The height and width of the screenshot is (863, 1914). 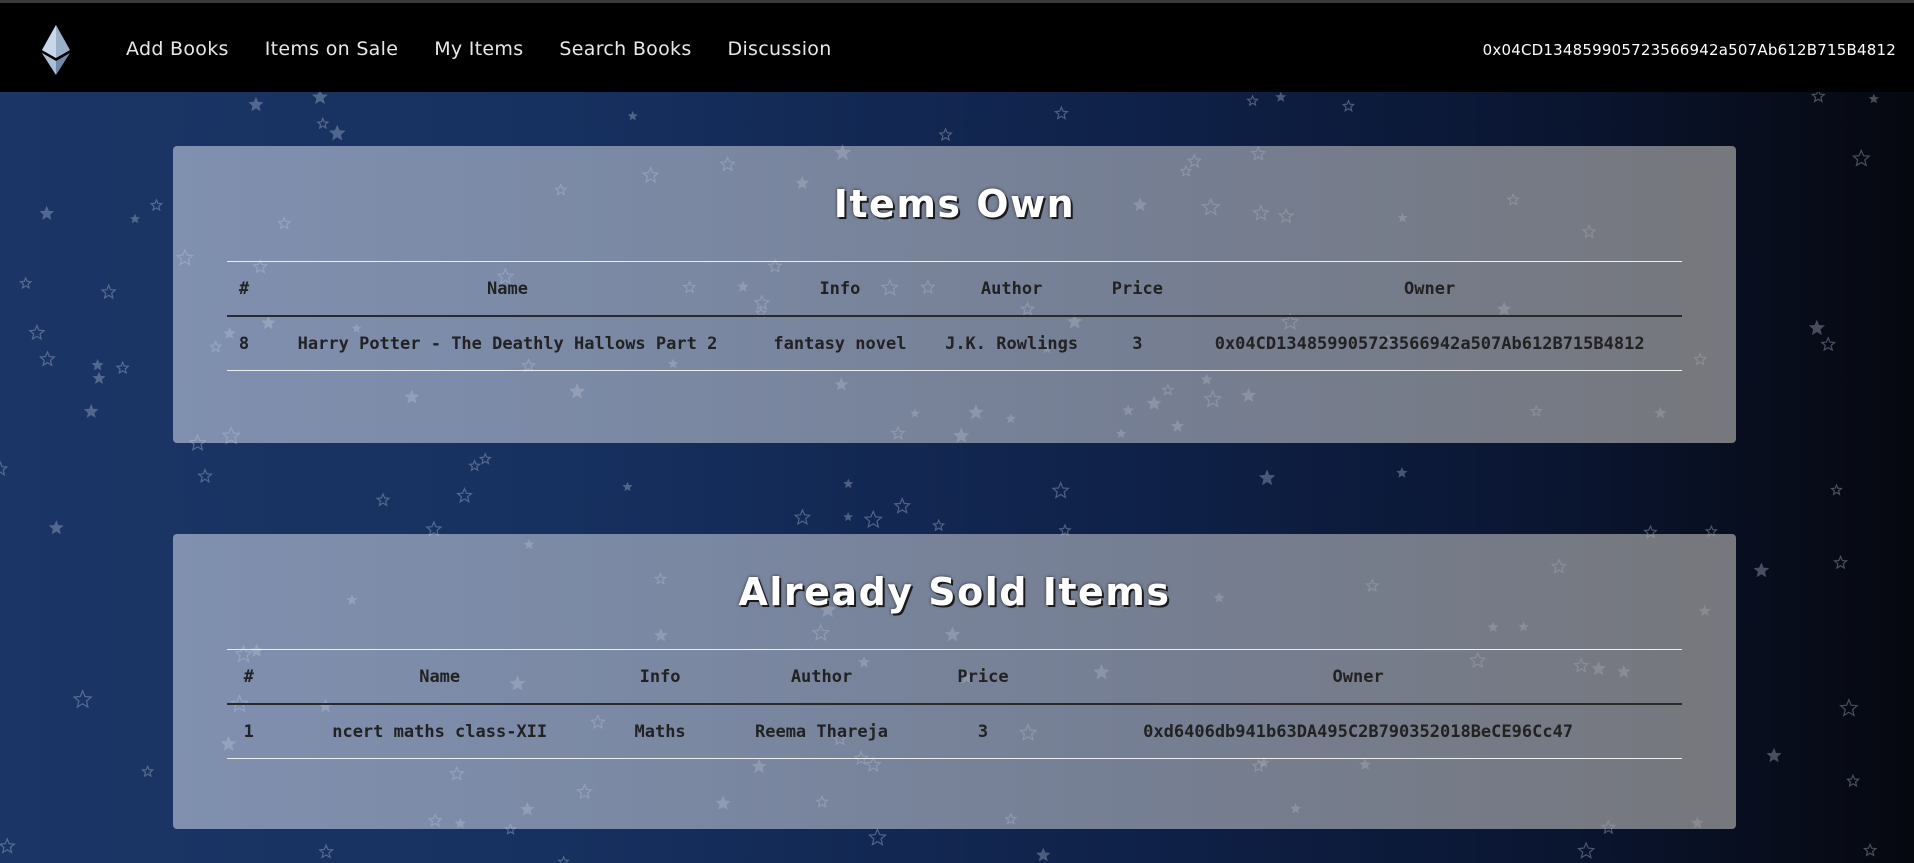 What do you see at coordinates (625, 49) in the screenshot?
I see `nav-search-books: Search Books` at bounding box center [625, 49].